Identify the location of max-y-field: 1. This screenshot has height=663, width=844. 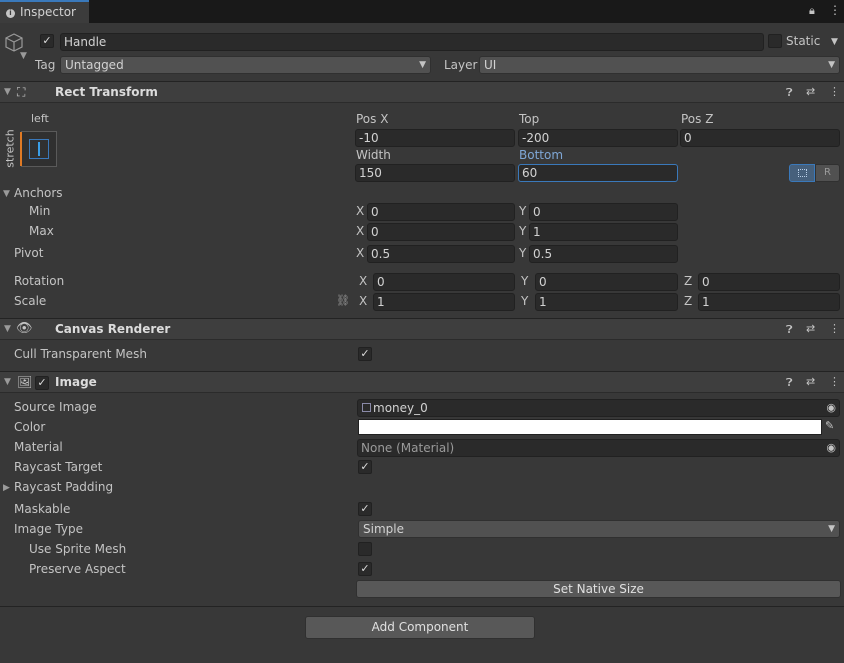
(603, 232).